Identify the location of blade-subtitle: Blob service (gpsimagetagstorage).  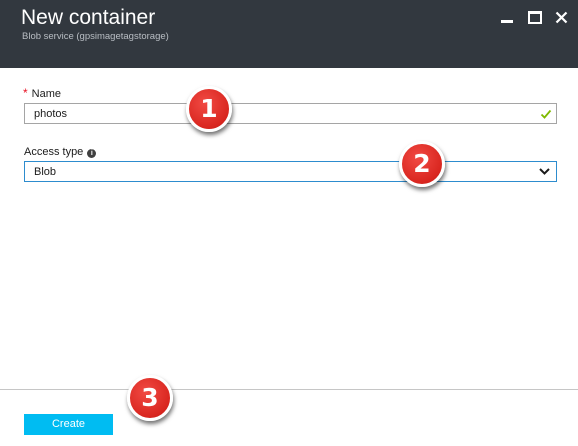
(95, 36).